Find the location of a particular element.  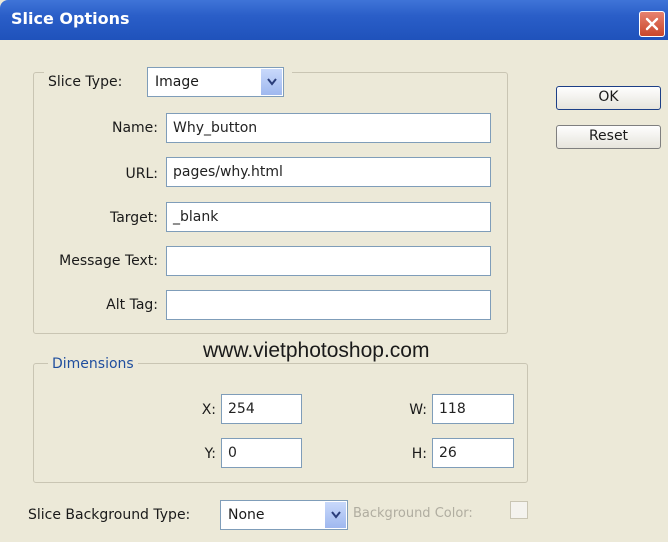

slice-background-dropdown-button is located at coordinates (335, 515).